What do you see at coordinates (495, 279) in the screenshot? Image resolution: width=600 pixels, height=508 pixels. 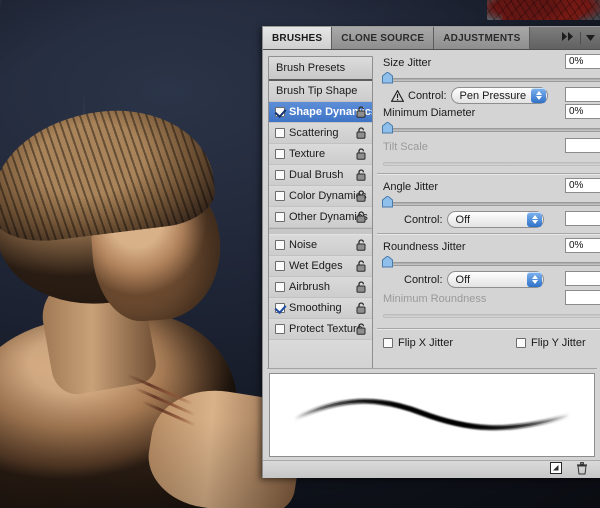 I see `roundness-control-dropdown: Off` at bounding box center [495, 279].